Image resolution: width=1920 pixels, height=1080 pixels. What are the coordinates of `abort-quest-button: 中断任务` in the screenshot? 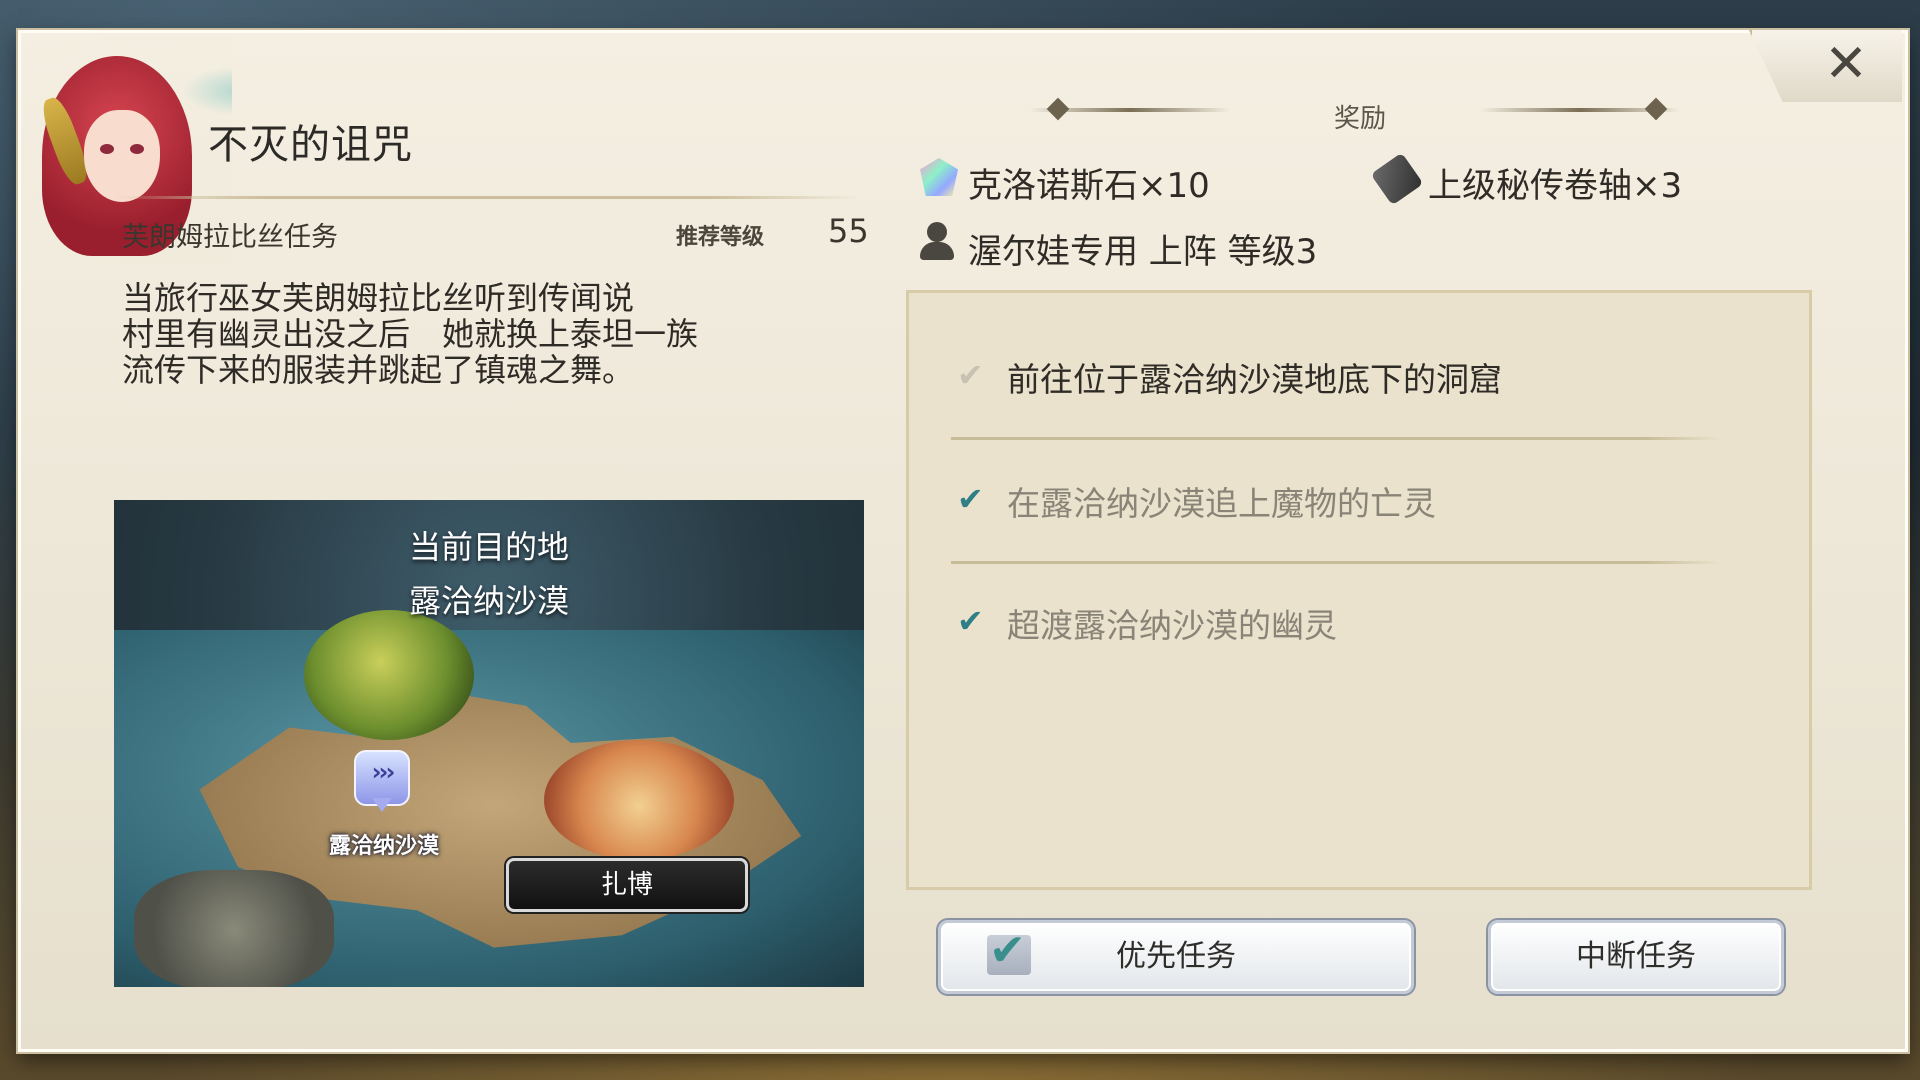 It's located at (1636, 957).